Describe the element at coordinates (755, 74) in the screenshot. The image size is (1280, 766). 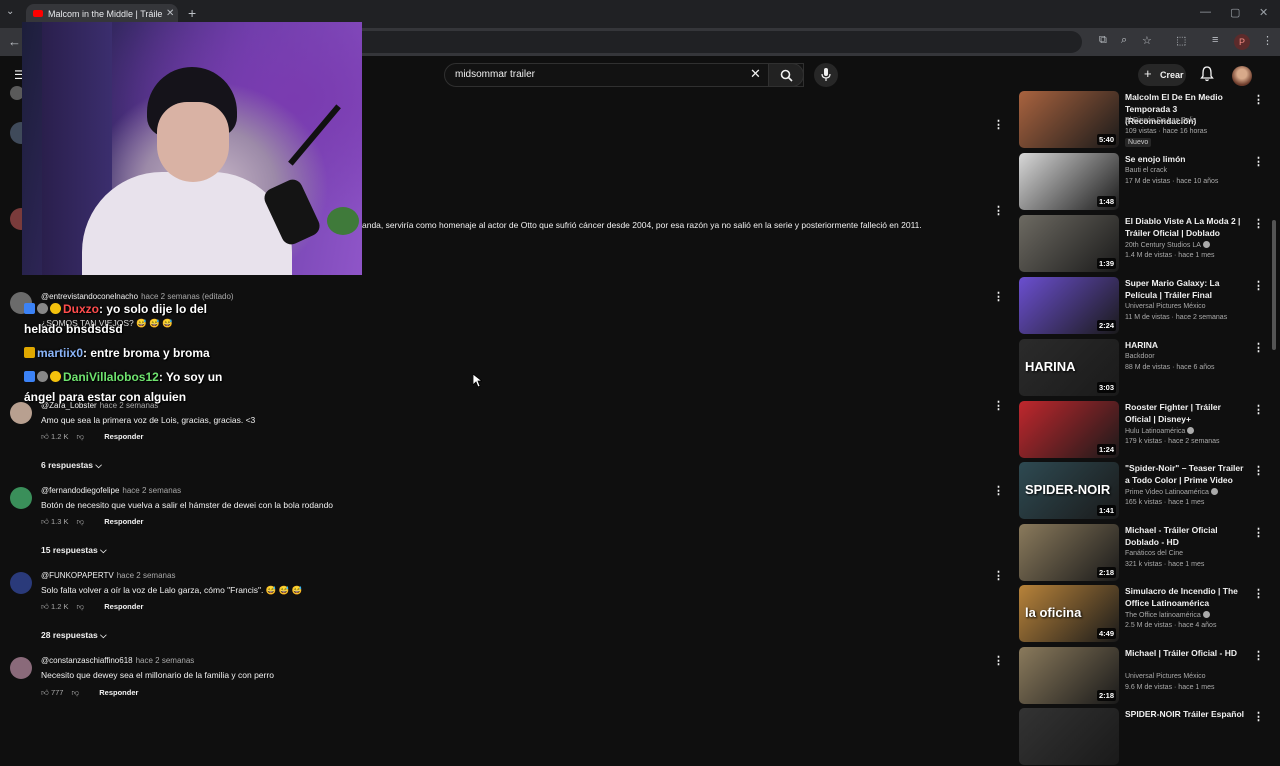
I see `clear-search-icon: ✕` at that location.